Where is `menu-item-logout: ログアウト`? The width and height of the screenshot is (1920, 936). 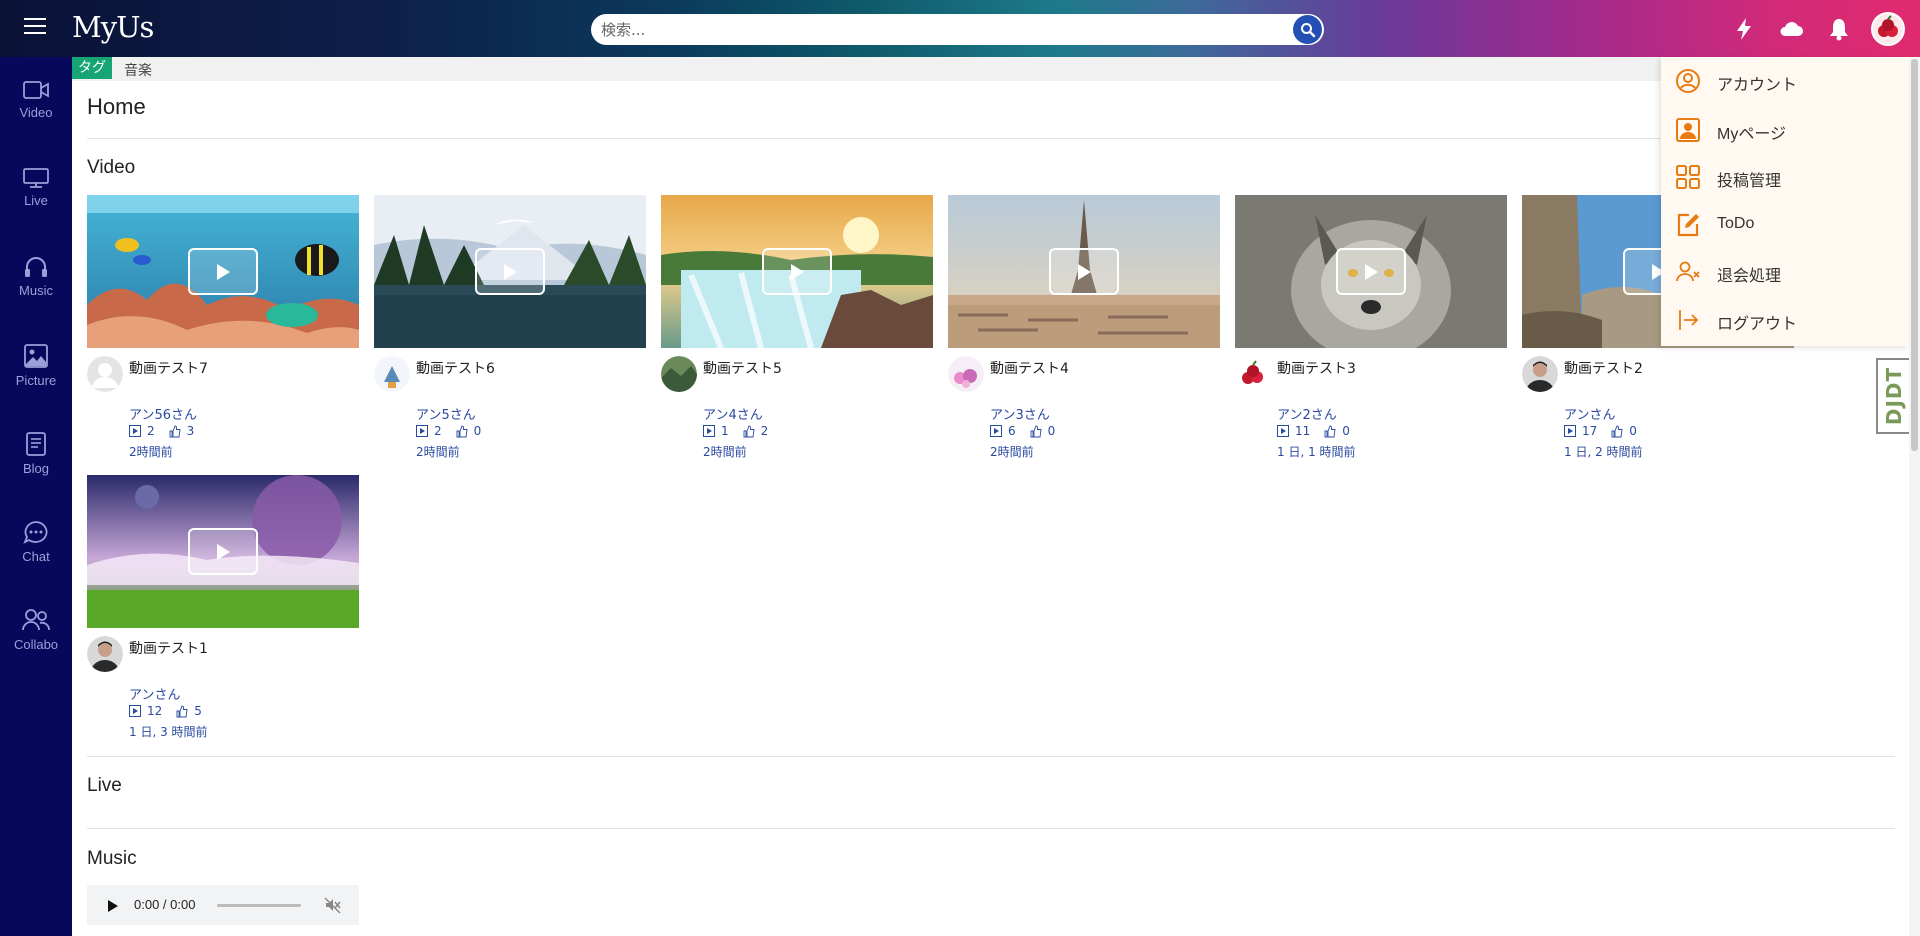 menu-item-logout: ログアウト is located at coordinates (1785, 320).